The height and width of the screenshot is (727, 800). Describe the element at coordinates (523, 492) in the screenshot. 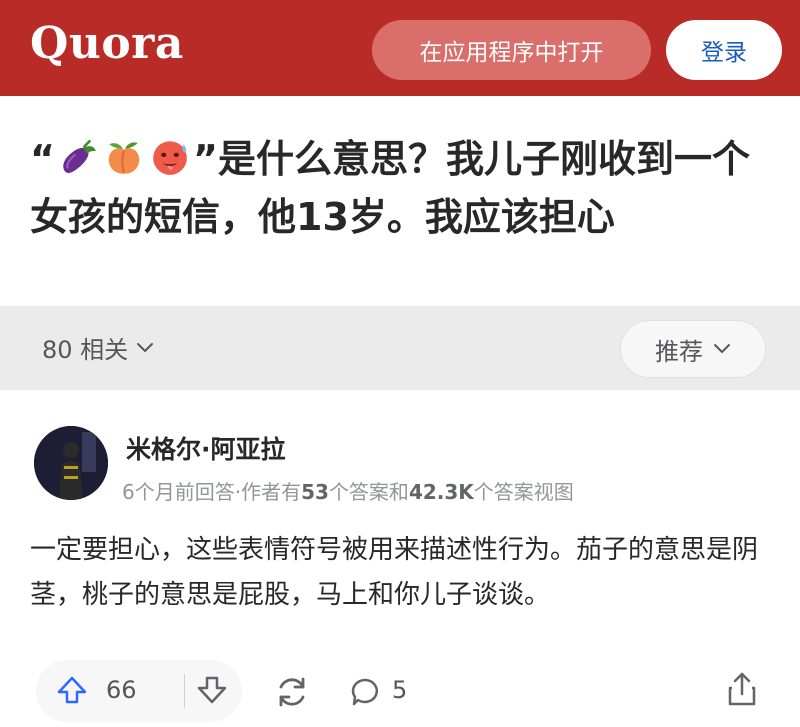

I see `meta-suffix: 个答案视图` at that location.